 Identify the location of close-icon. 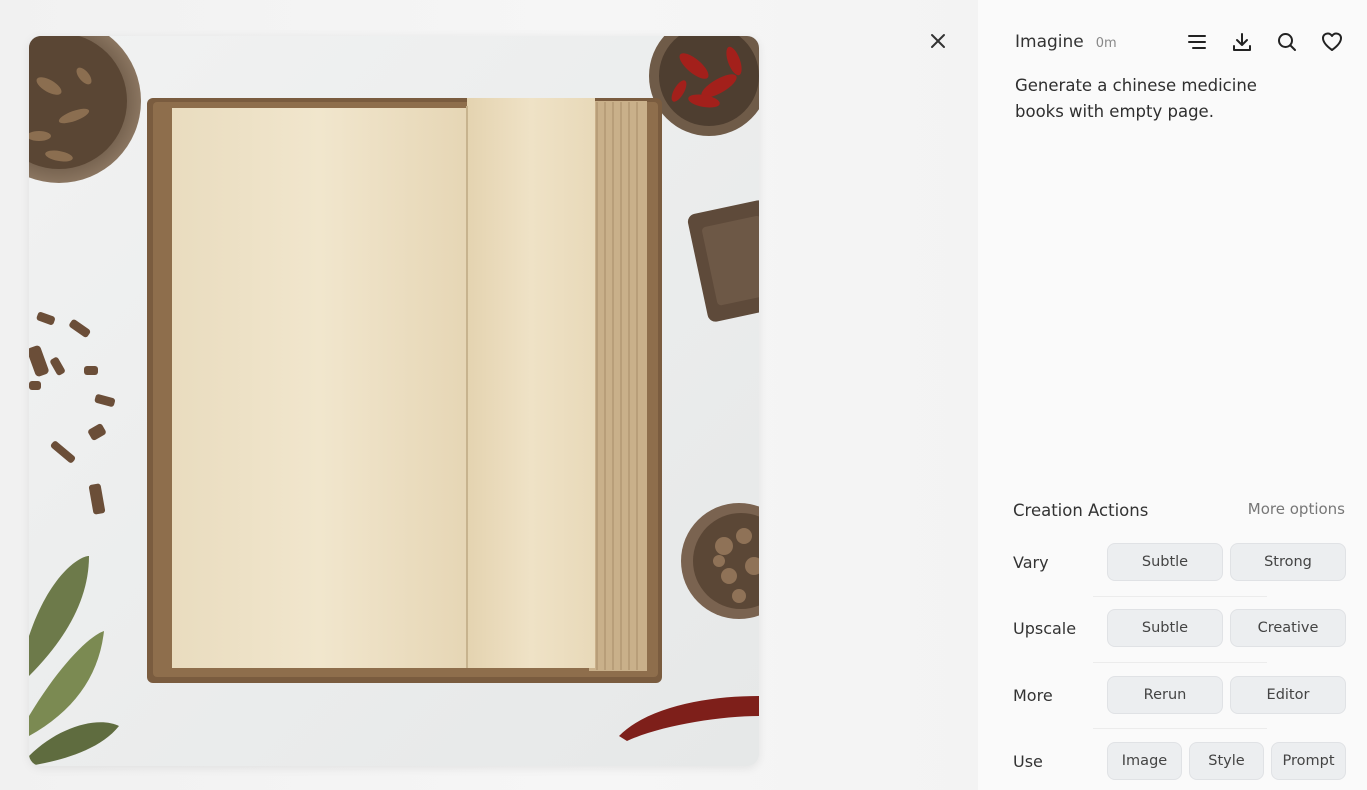
(938, 41).